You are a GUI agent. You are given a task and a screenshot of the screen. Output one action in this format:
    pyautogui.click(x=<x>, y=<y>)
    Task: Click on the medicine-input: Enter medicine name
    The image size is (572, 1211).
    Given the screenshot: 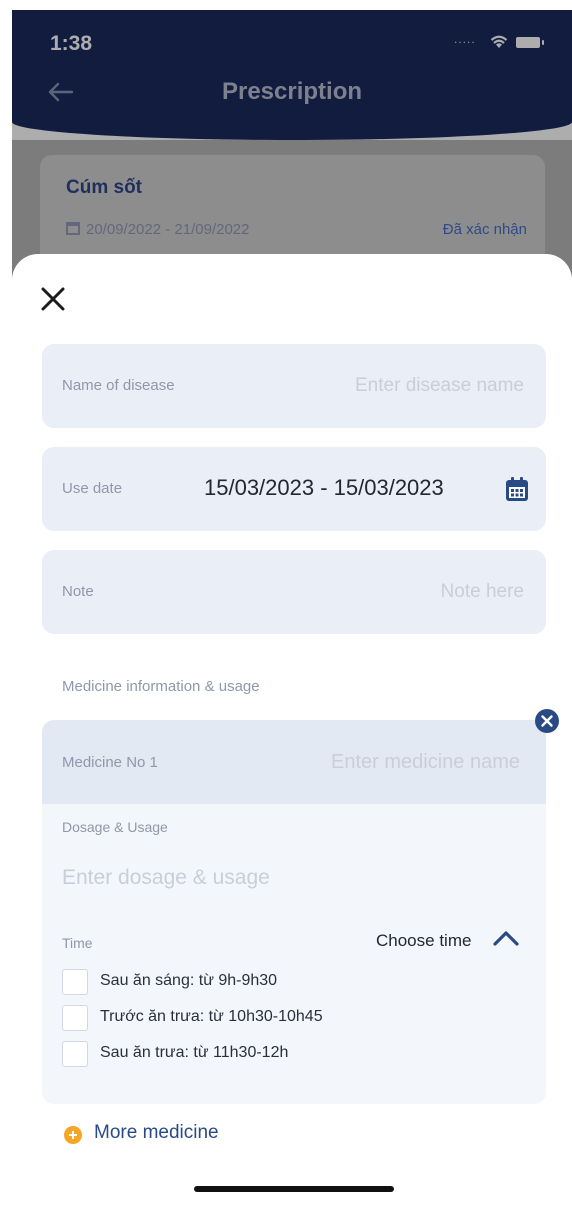 What is the action you would take?
    pyautogui.click(x=425, y=762)
    